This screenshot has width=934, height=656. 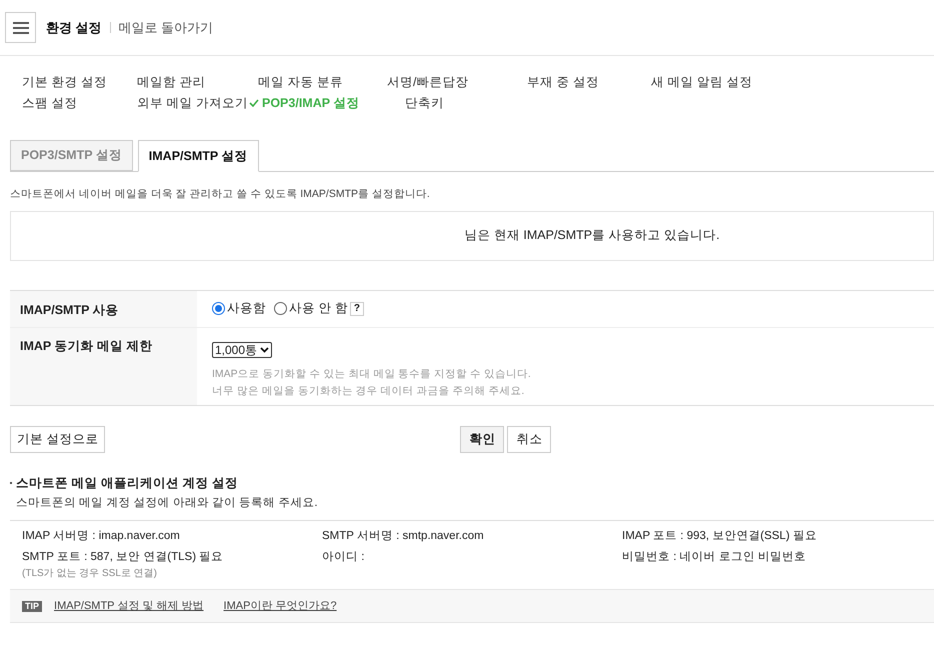 I want to click on settings-menu-item: 메일함 관리, so click(x=197, y=82).